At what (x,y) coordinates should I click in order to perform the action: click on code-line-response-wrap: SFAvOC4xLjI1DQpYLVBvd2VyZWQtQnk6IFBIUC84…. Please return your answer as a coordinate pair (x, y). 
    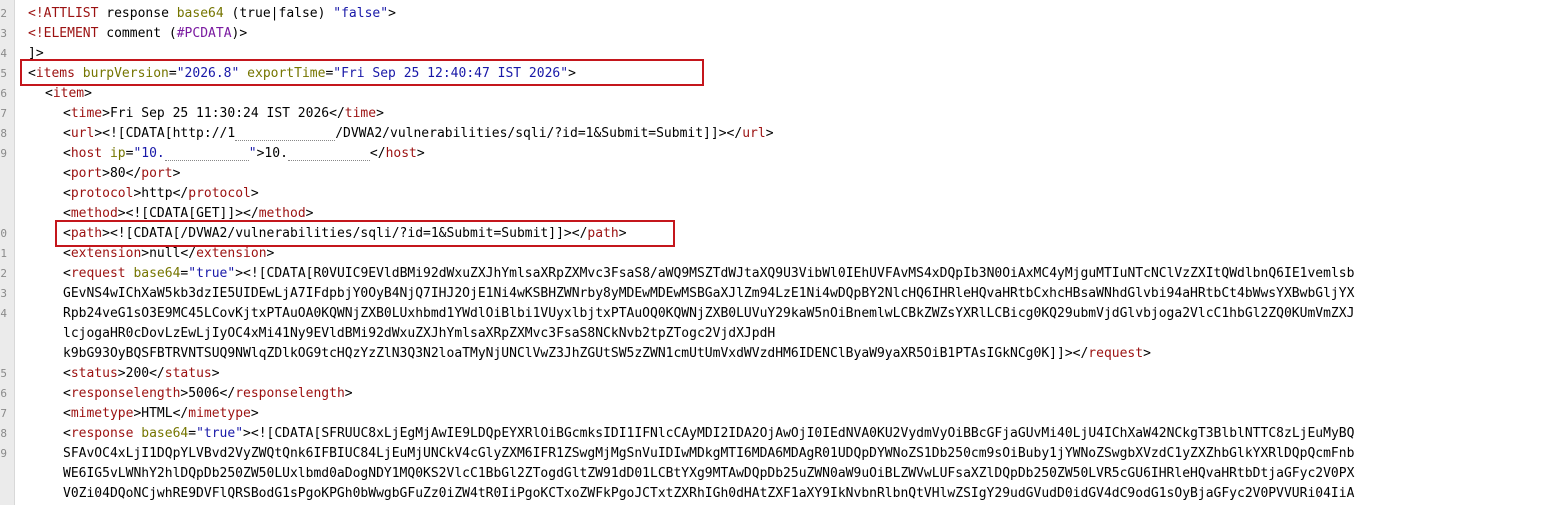
    Looking at the image, I should click on (790, 454).